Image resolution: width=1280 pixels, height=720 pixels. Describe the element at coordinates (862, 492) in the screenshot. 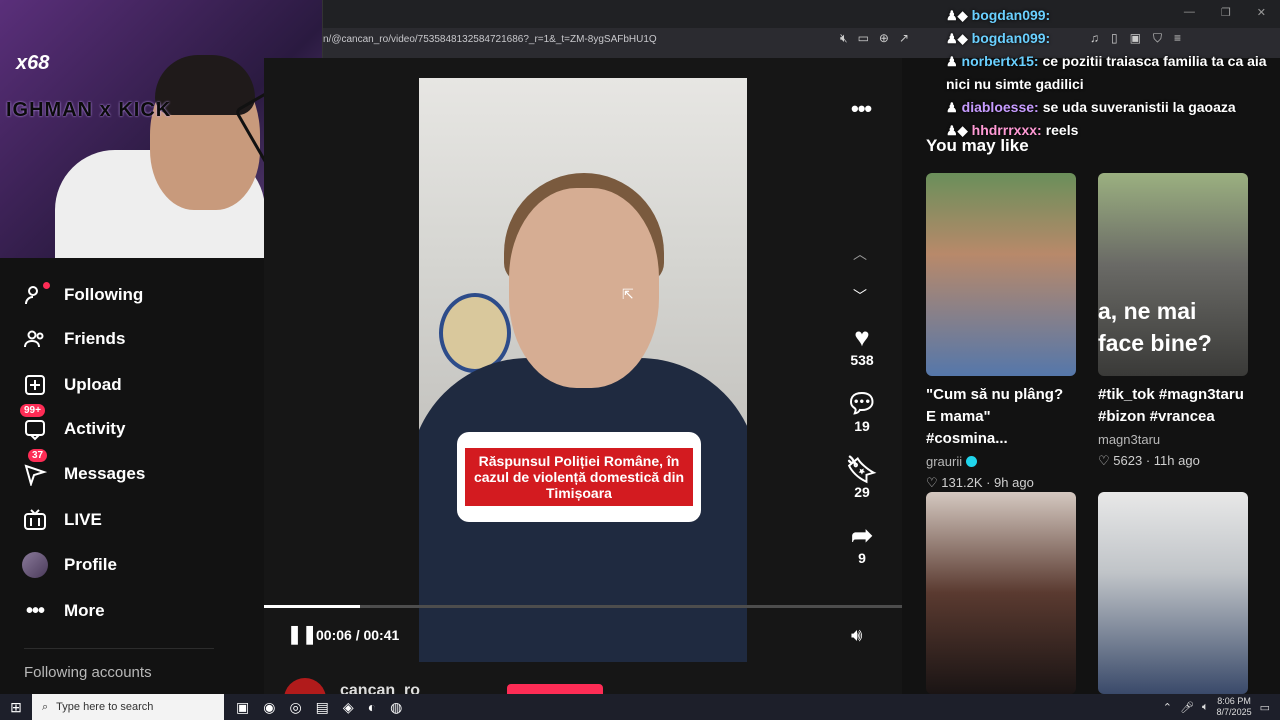

I see `save-count: 29` at that location.